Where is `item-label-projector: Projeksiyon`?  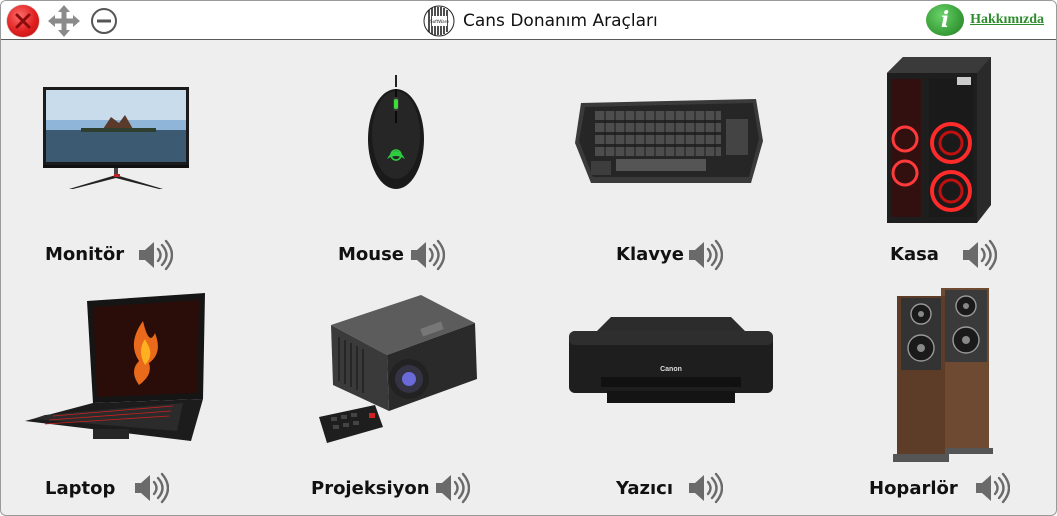 item-label-projector: Projeksiyon is located at coordinates (370, 488).